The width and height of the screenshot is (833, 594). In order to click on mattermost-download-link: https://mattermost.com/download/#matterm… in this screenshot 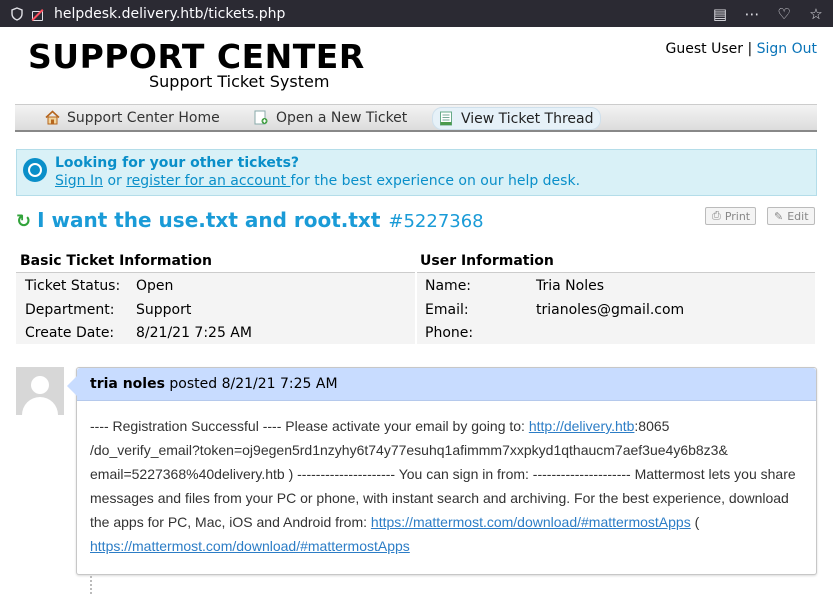, I will do `click(531, 522)`.